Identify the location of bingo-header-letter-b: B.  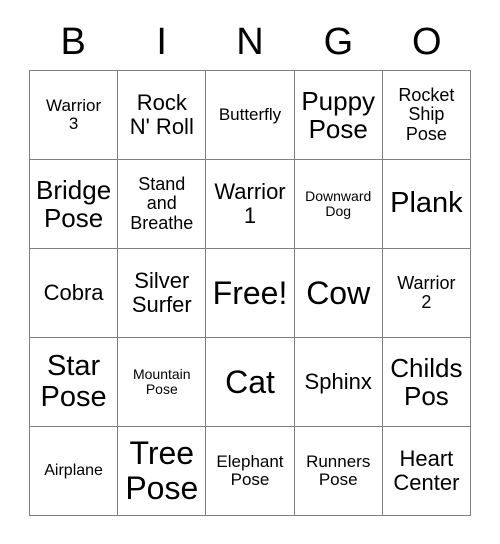
(73, 42).